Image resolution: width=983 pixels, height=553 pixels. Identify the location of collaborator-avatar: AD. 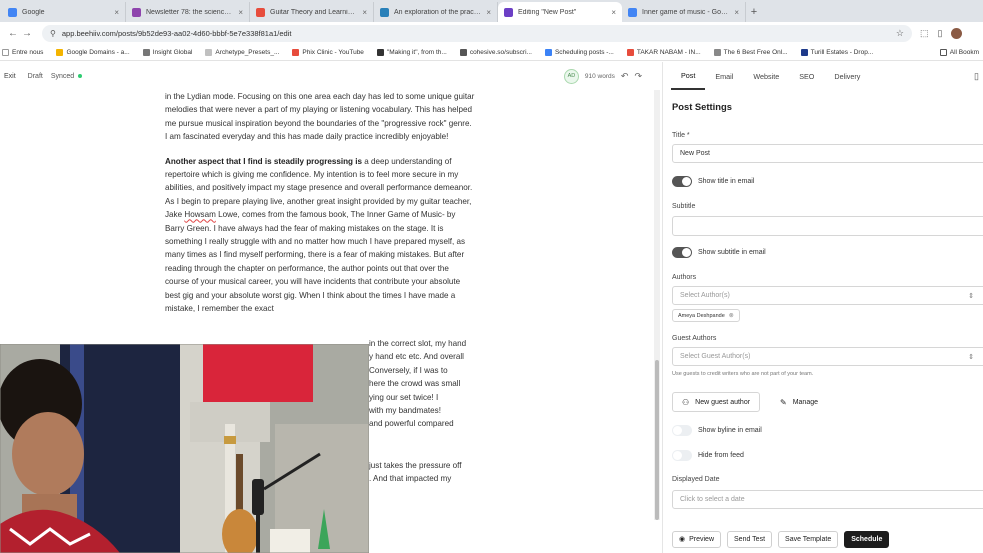
(571, 76).